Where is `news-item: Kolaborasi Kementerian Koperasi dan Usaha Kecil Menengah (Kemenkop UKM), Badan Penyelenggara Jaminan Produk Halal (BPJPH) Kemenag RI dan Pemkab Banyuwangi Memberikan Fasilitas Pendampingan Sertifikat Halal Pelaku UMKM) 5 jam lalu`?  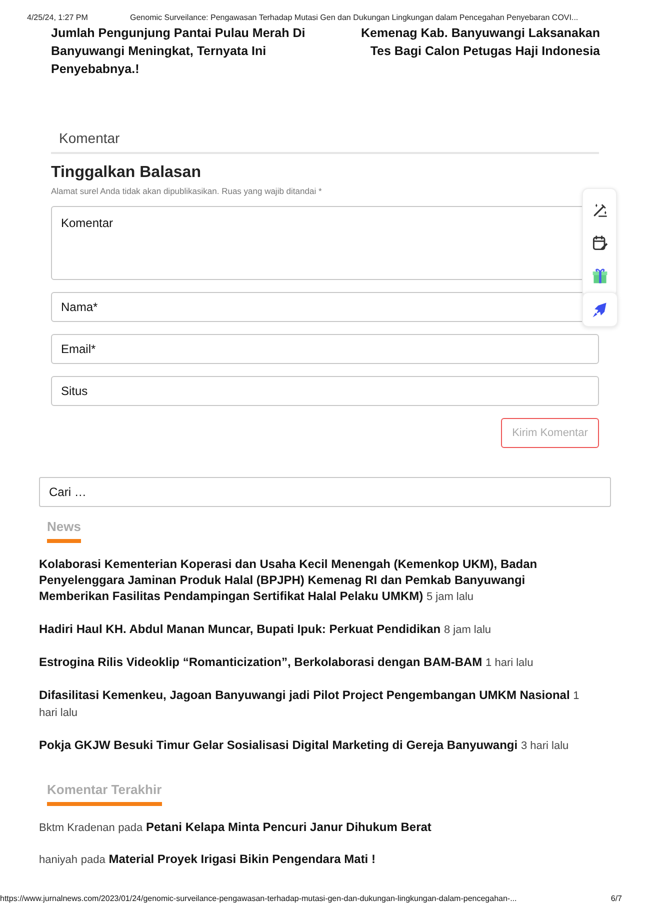
news-item: Kolaborasi Kementerian Koperasi dan Usaha Kecil Menengah (Kemenkop UKM), Badan Penyelenggara Jaminan Produk Halal (BPJPH) Kemenag RI dan Pemkab Banyuwangi Memberikan Fasilitas Pendampingan Sertifikat Halal Pelaku UMKM) 5 jam lalu is located at coordinates (314, 580).